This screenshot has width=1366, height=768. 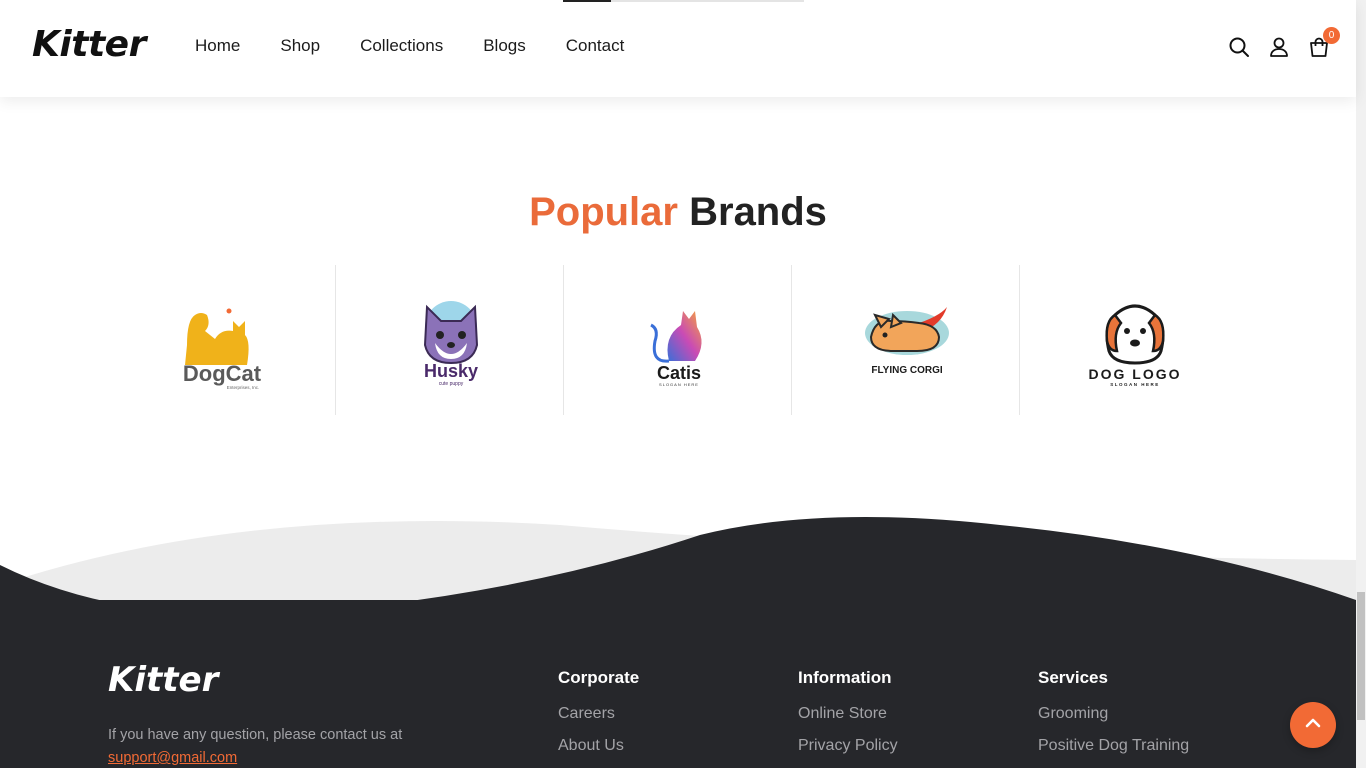 What do you see at coordinates (907, 370) in the screenshot?
I see `brand-name-text: FLYING CORGI` at bounding box center [907, 370].